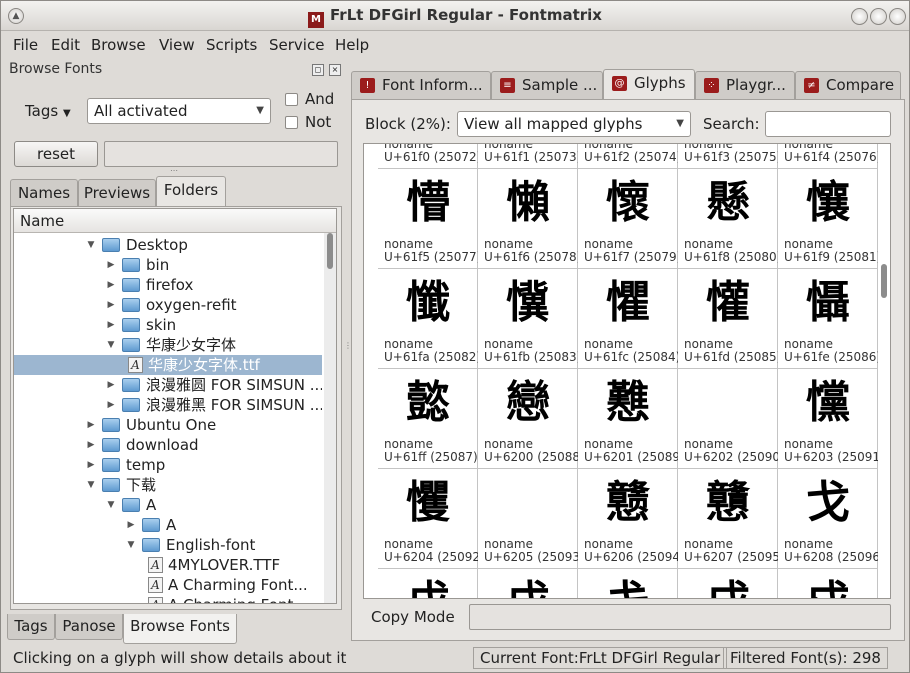 Image resolution: width=910 pixels, height=673 pixels. Describe the element at coordinates (828, 124) in the screenshot. I see `search-input` at that location.